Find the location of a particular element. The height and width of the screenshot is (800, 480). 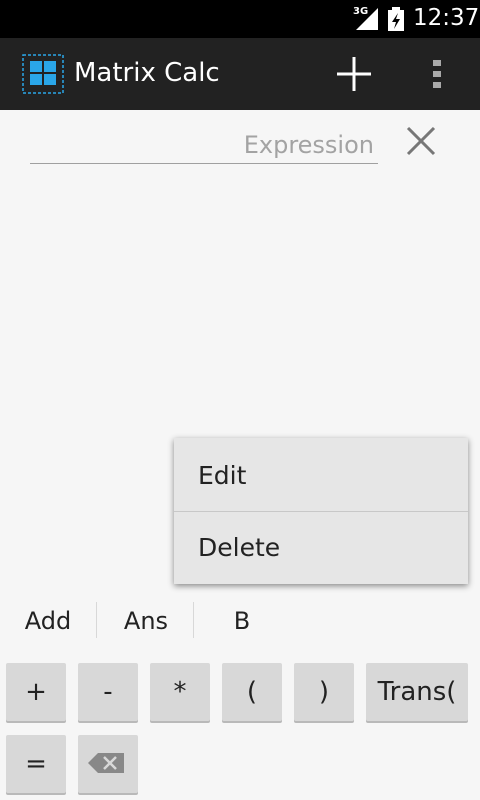

key-multiply: * is located at coordinates (180, 692).